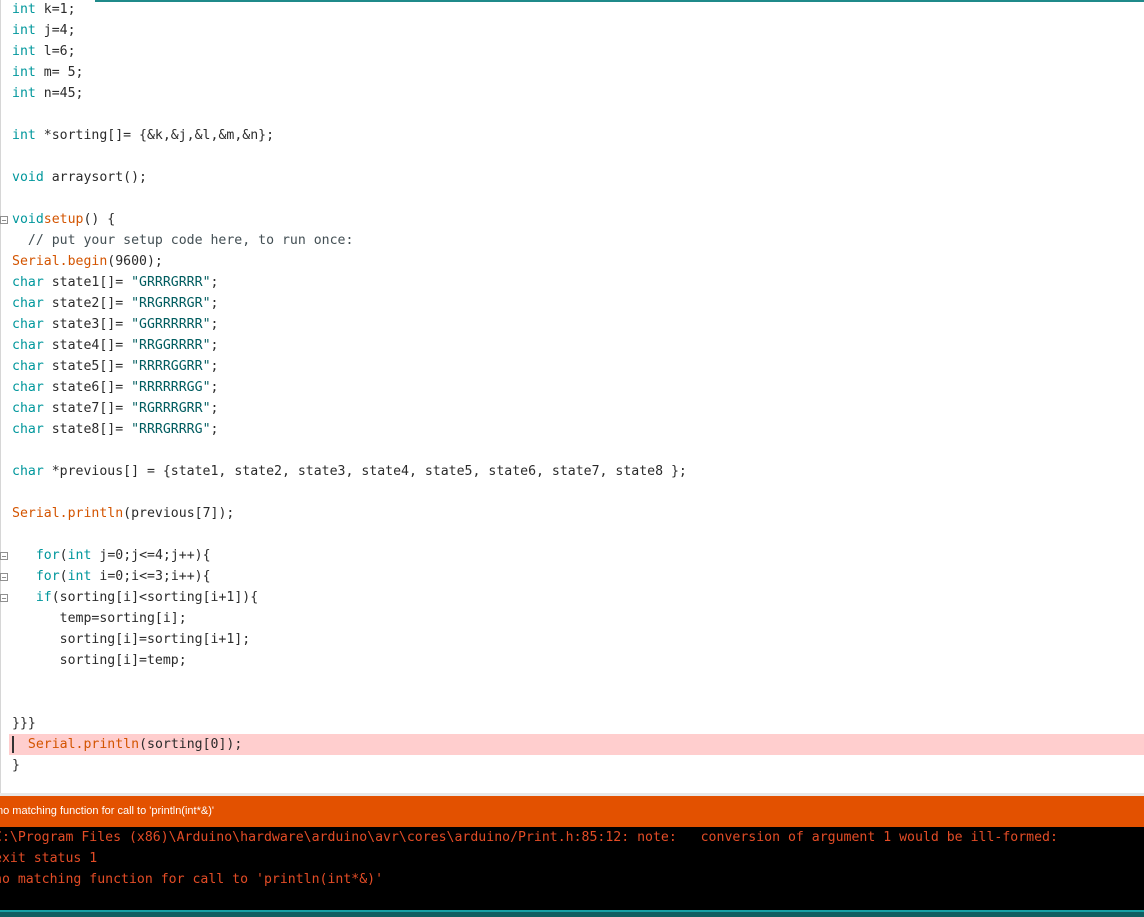 The width and height of the screenshot is (1144, 917). Describe the element at coordinates (87, 303) in the screenshot. I see `code-text: state2[]=` at that location.